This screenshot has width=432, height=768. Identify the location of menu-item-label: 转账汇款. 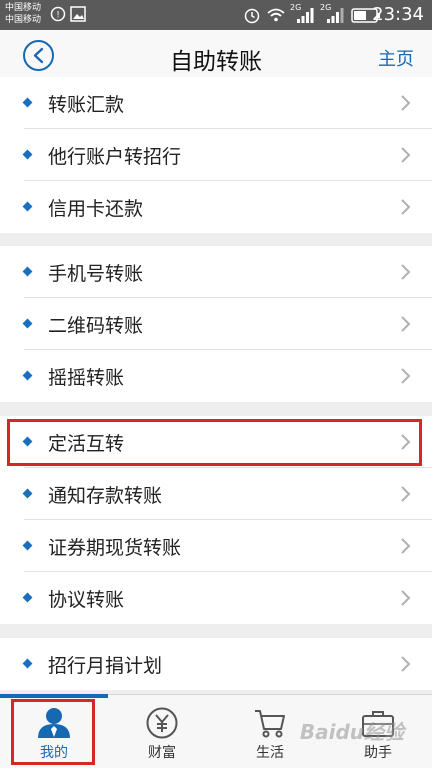
(86, 105).